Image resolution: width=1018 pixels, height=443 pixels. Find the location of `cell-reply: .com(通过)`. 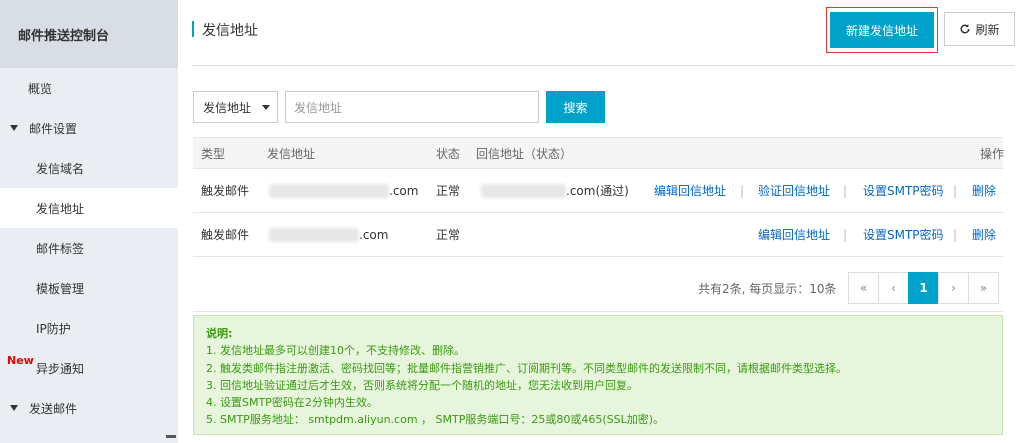

cell-reply: .com(通过) is located at coordinates (555, 190).